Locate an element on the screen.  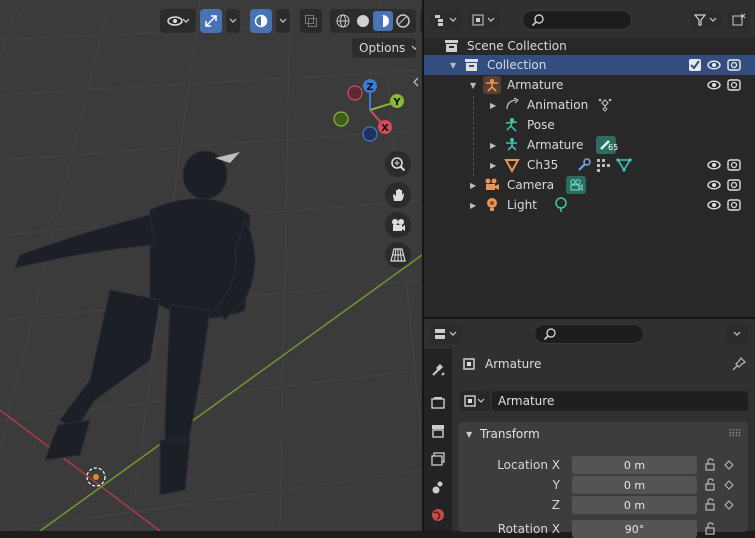
camera-data-badge is located at coordinates (576, 185).